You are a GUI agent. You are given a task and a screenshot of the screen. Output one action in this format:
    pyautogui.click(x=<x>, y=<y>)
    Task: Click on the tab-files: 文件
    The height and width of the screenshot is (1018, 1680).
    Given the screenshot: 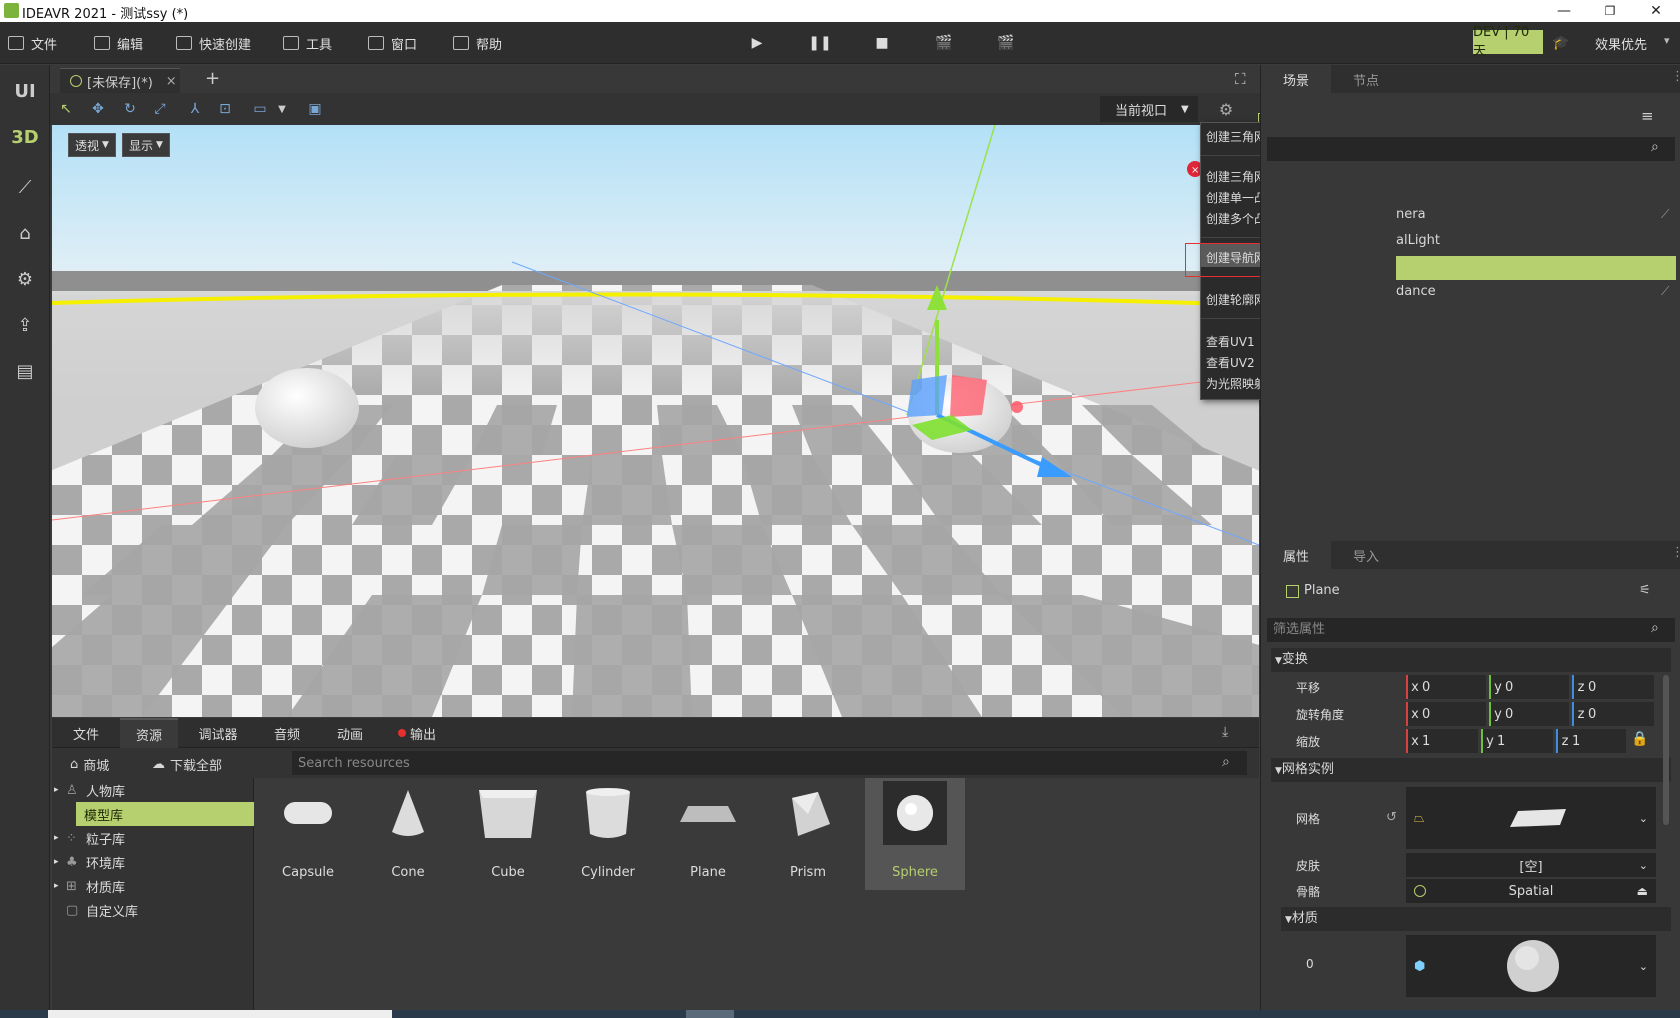 What is the action you would take?
    pyautogui.click(x=86, y=733)
    